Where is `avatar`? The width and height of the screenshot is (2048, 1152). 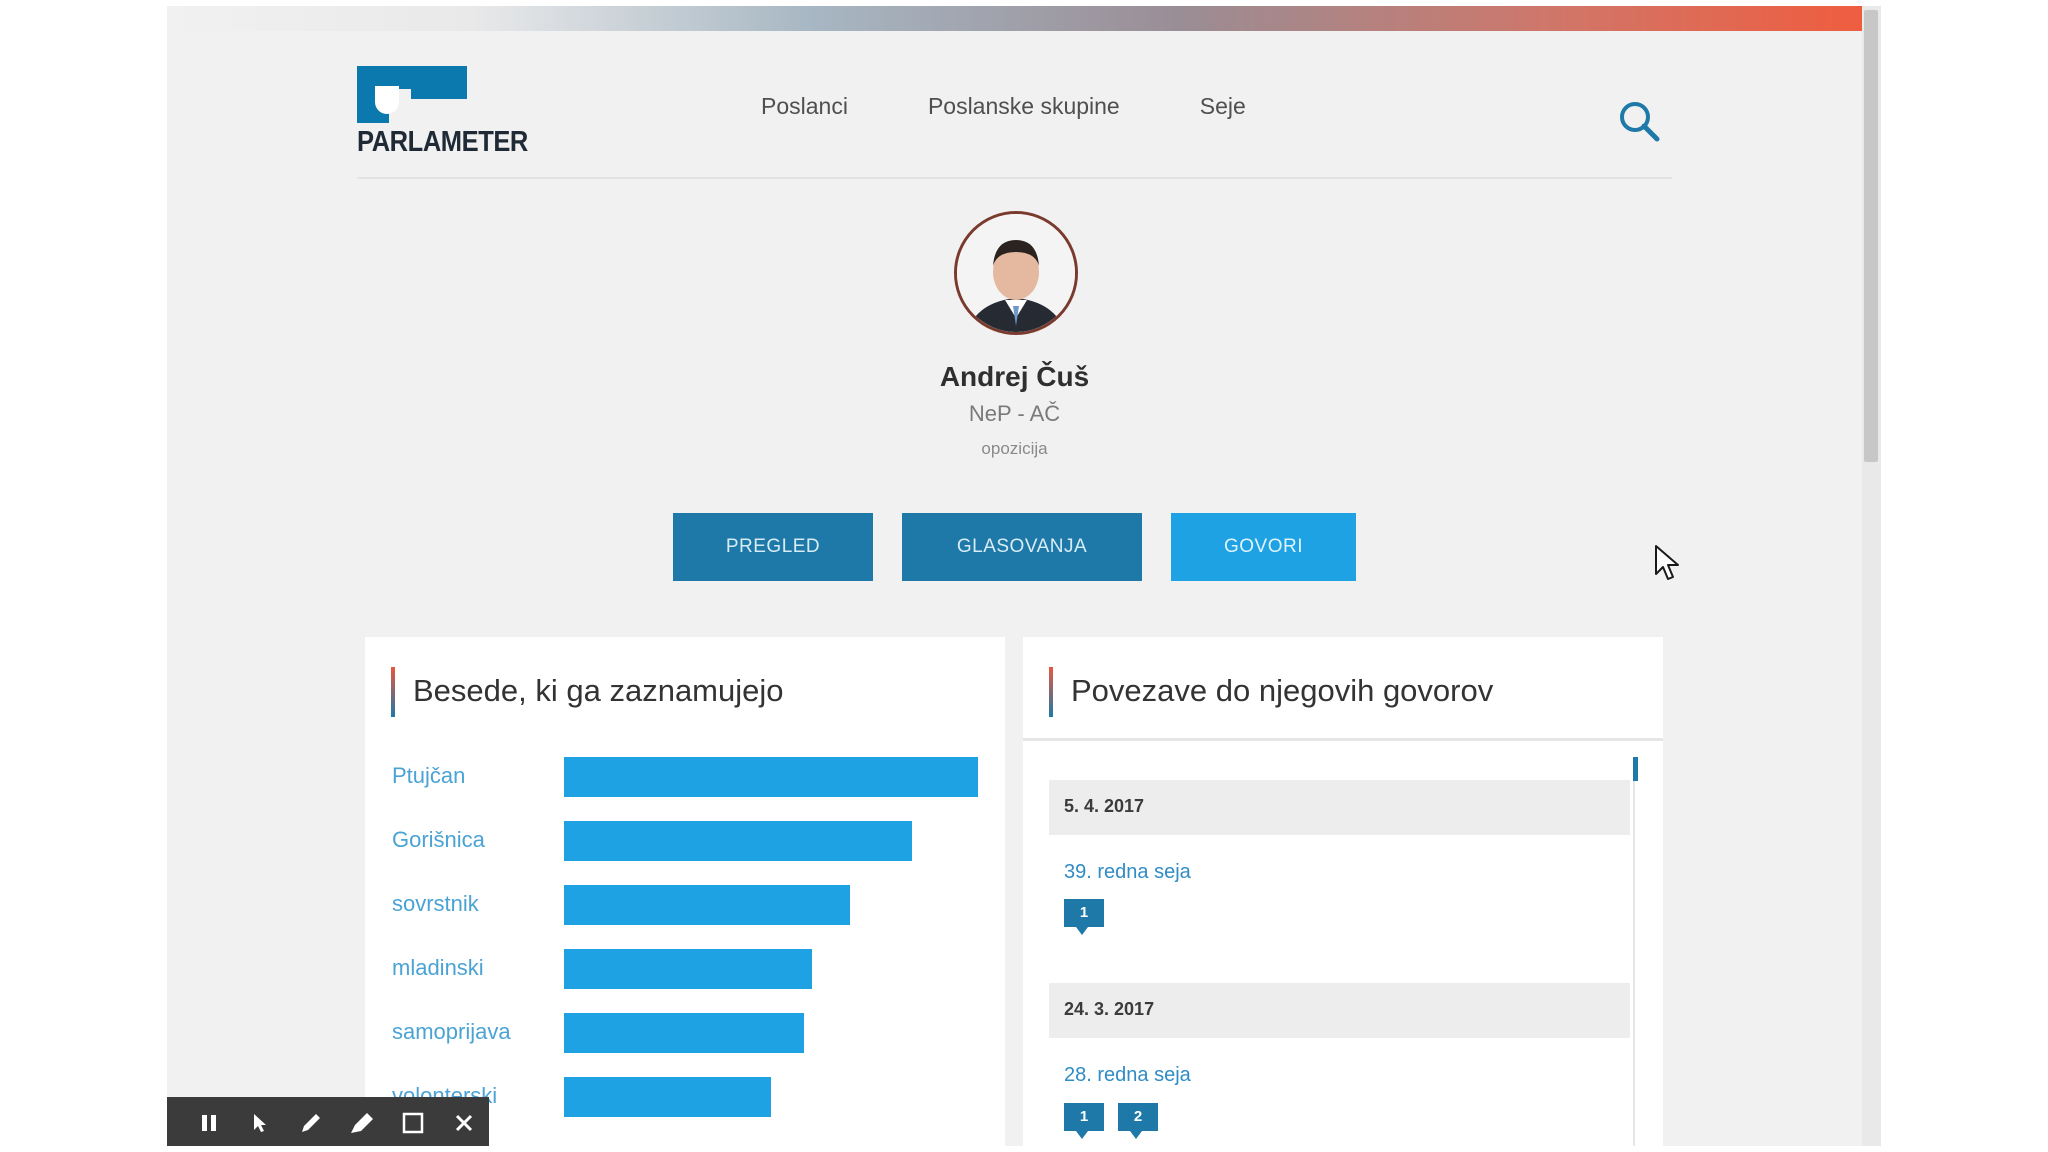 avatar is located at coordinates (1016, 273).